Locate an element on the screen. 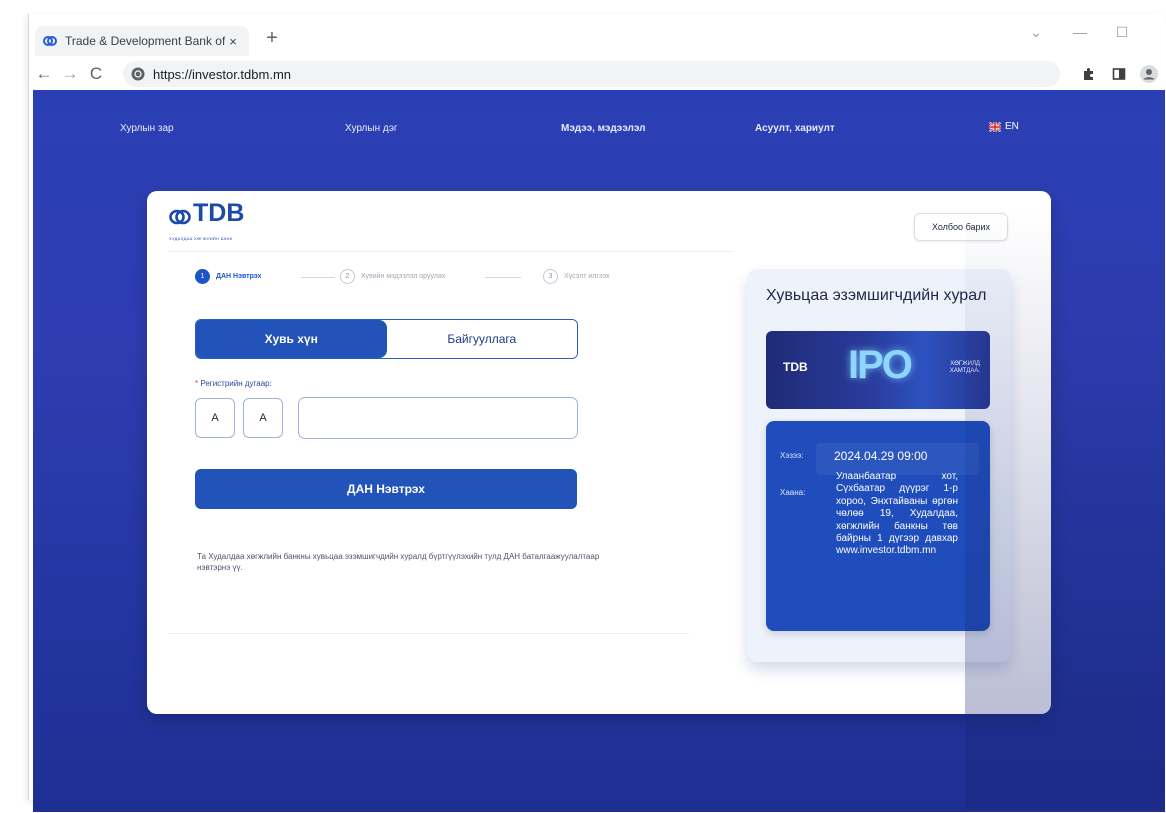  nav-link-meeting-rules: Хурлын дэг is located at coordinates (371, 128).